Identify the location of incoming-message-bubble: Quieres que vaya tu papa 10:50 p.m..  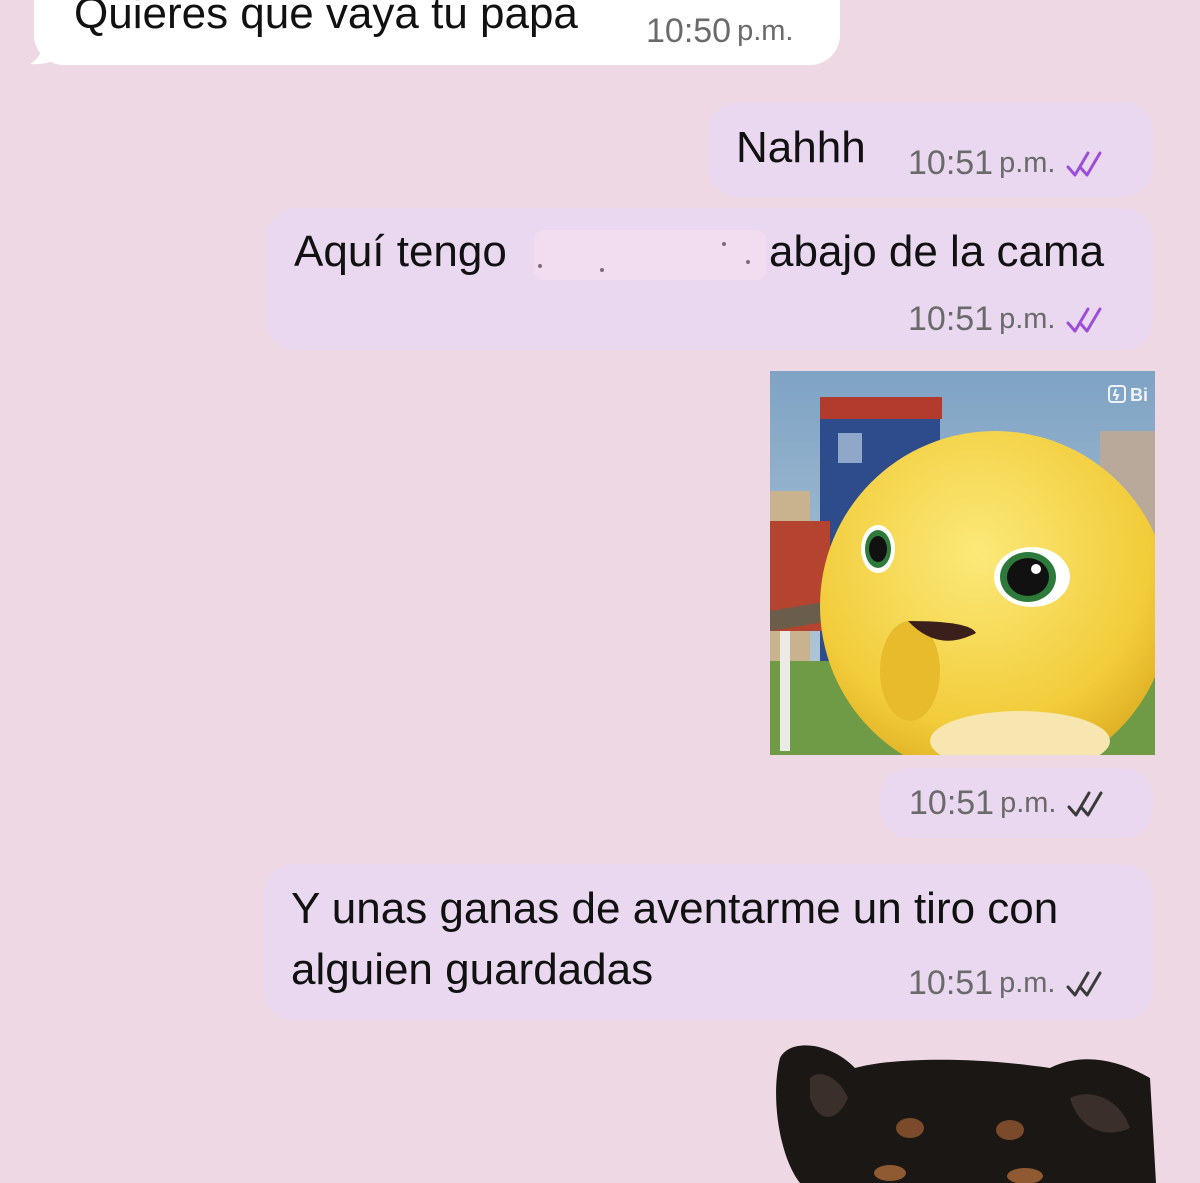
(437, 32).